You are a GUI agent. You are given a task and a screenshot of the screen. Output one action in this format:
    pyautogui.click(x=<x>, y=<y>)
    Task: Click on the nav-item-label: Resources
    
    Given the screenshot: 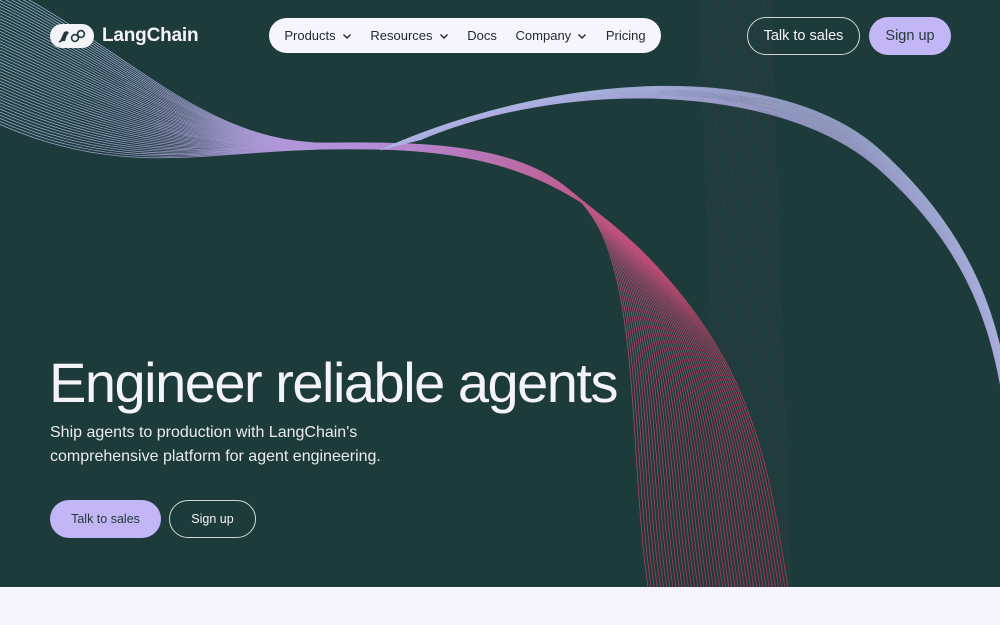 What is the action you would take?
    pyautogui.click(x=401, y=35)
    